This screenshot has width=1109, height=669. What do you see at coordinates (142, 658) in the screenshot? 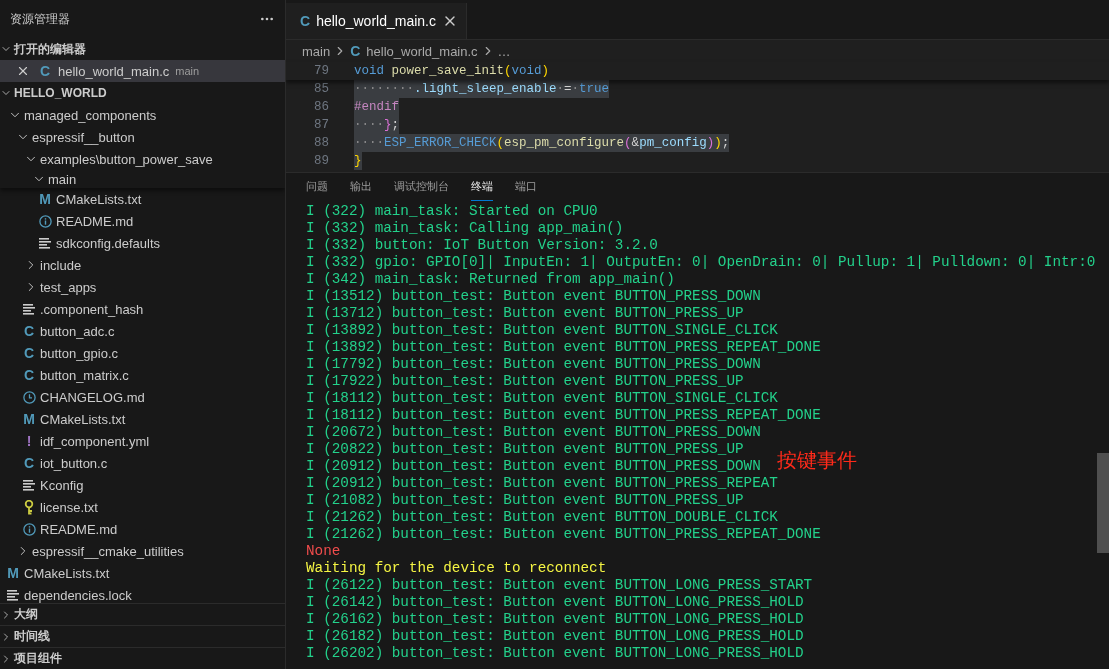
I see `section-header: 项目组件` at bounding box center [142, 658].